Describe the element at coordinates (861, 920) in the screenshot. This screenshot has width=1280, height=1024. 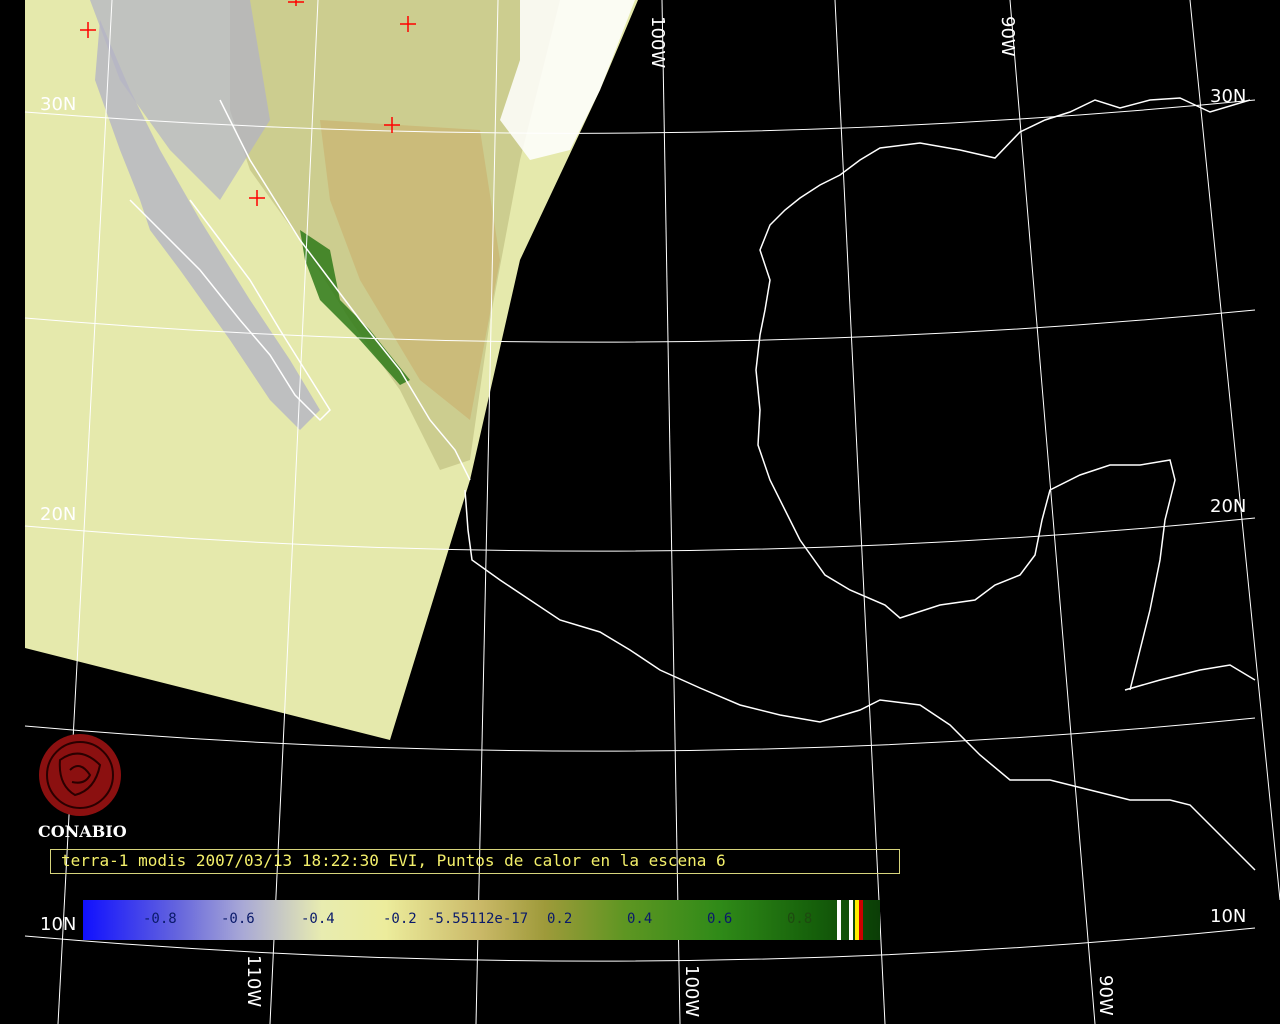
I see `colorbar-marker-red` at that location.